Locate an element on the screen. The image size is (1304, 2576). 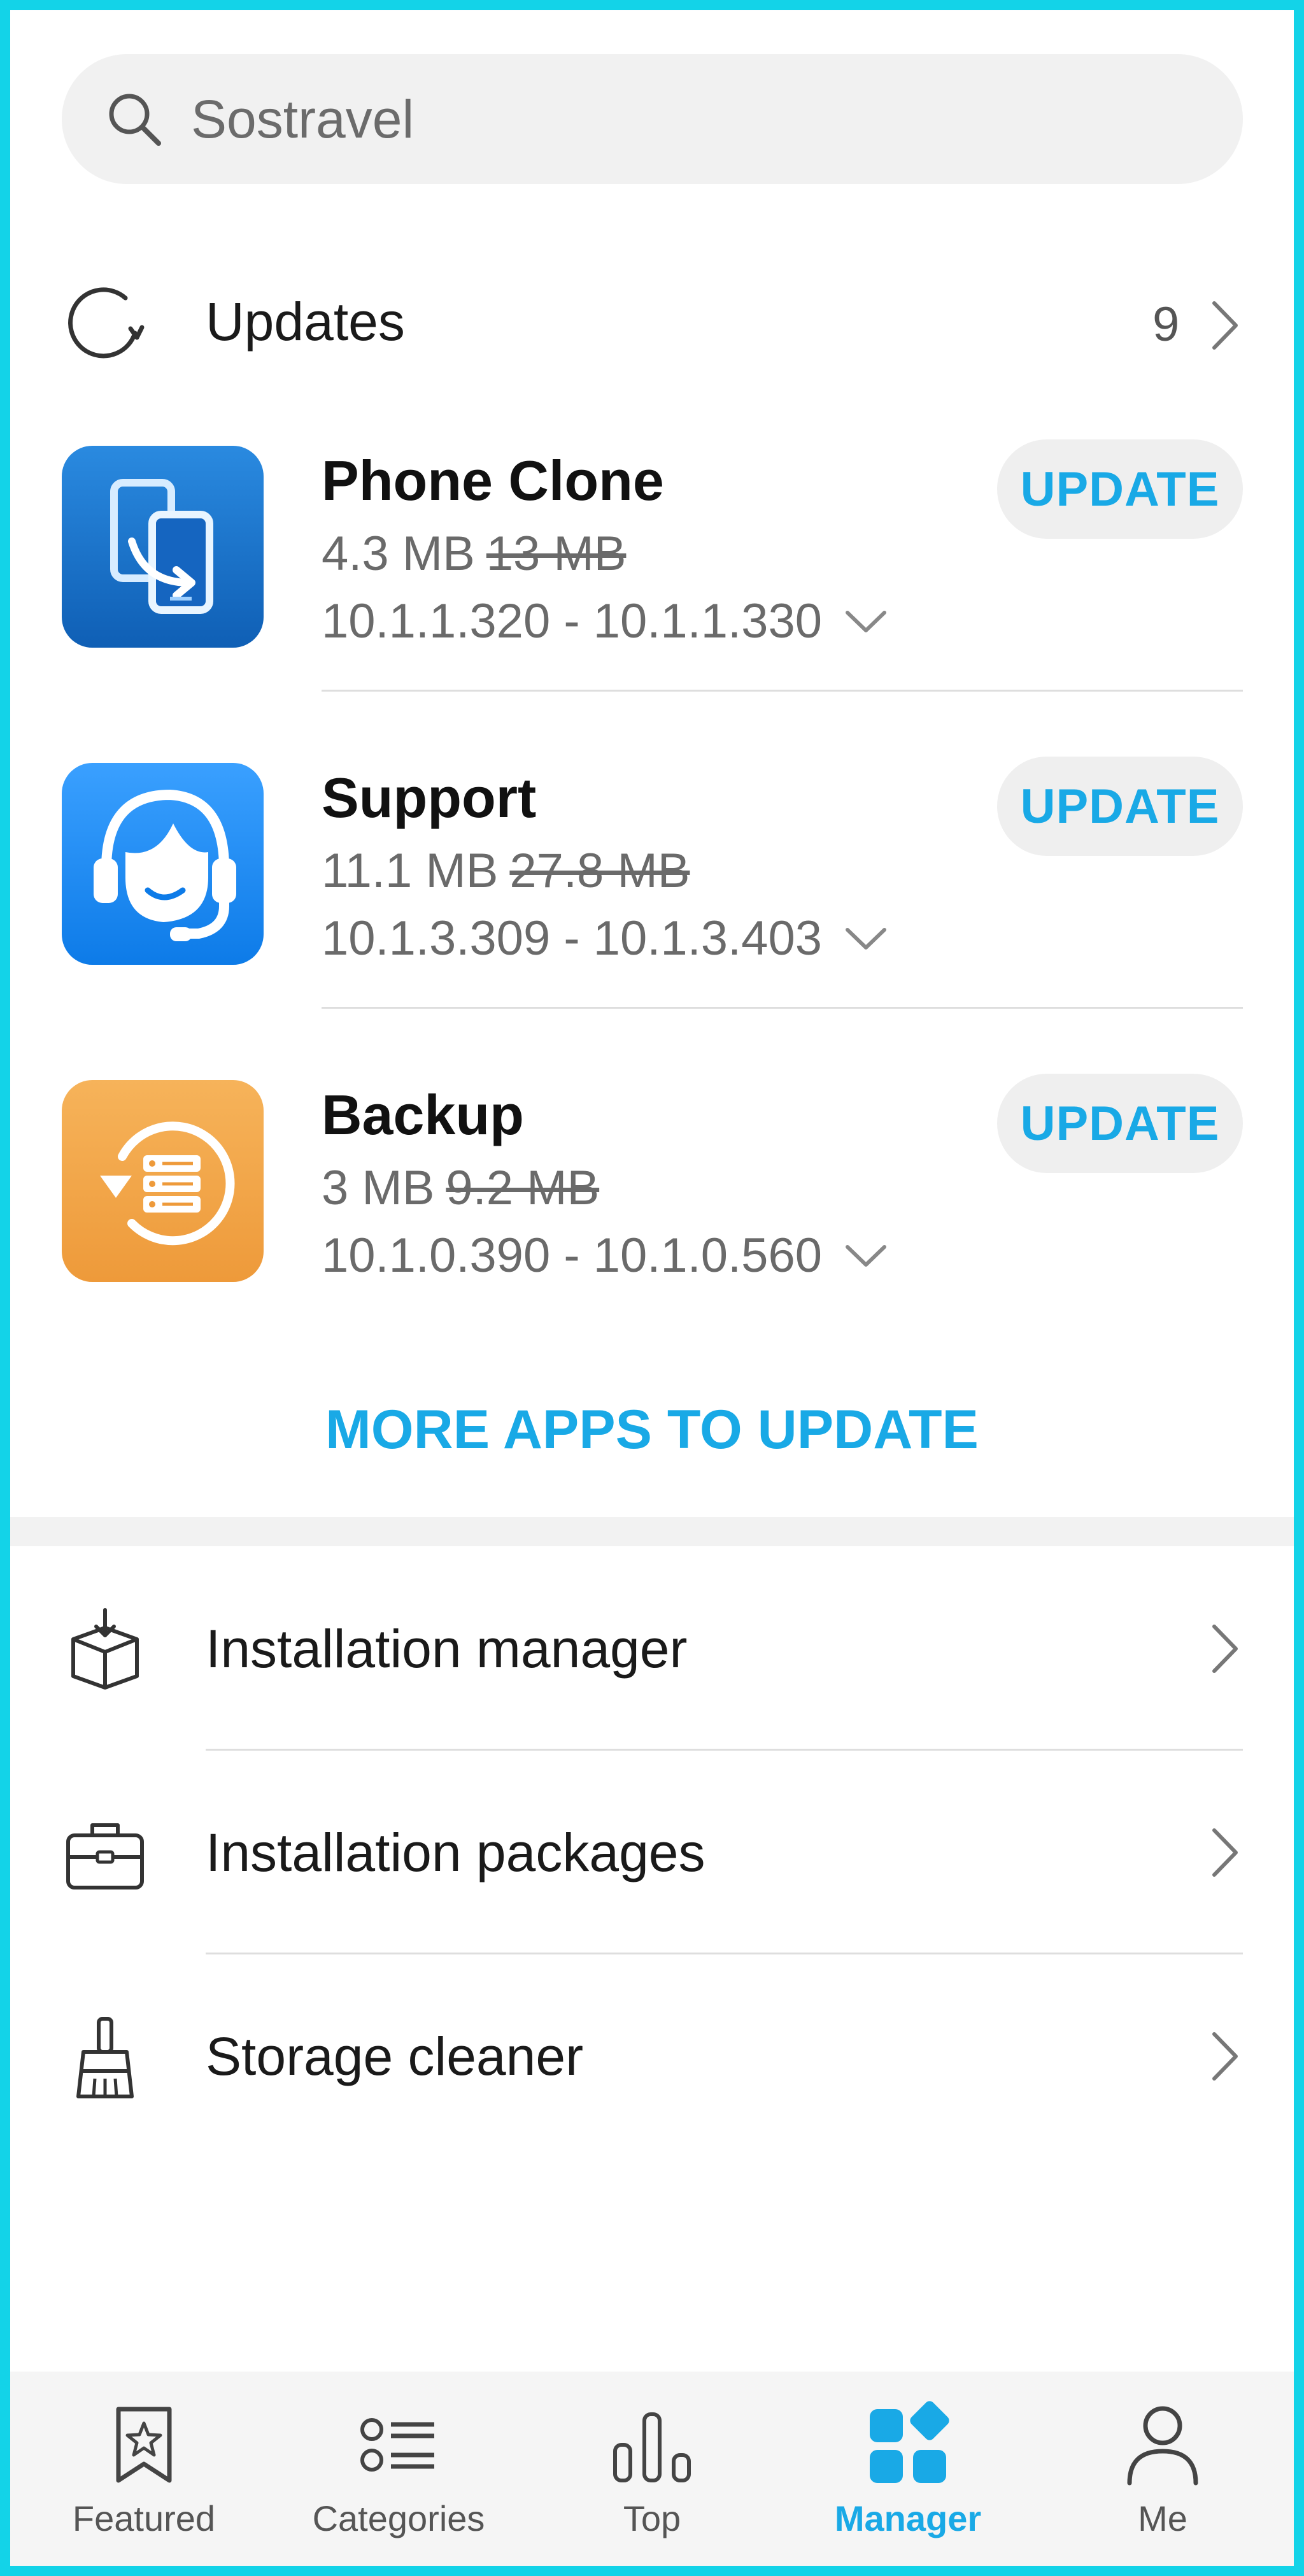
section-separator is located at coordinates (652, 1531).